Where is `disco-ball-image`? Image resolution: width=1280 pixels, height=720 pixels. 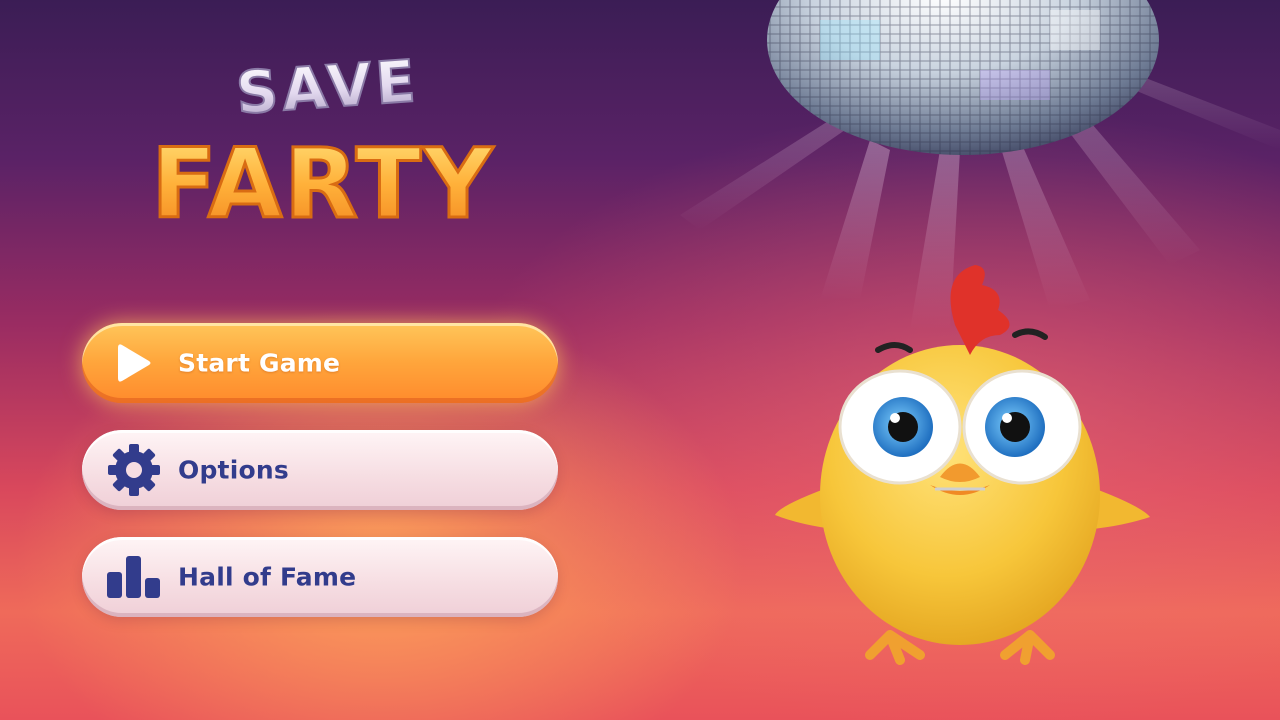 disco-ball-image is located at coordinates (963, 77).